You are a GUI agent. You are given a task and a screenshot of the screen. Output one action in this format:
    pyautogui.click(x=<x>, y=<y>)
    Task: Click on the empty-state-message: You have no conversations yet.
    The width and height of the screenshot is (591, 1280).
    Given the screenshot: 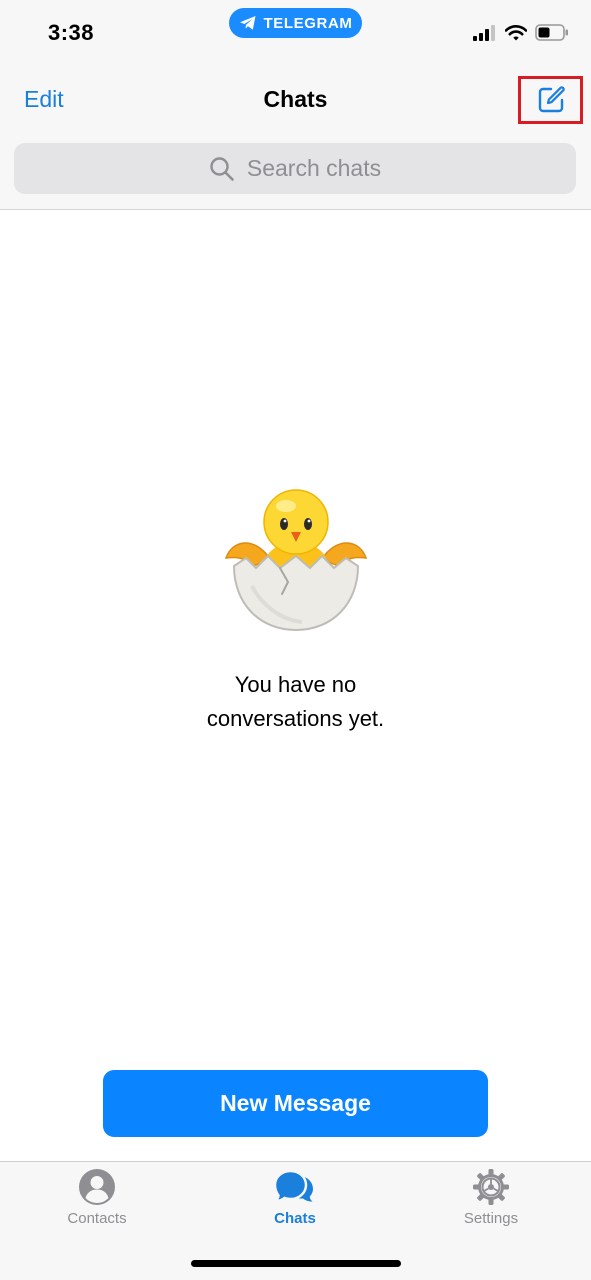 What is the action you would take?
    pyautogui.click(x=295, y=702)
    